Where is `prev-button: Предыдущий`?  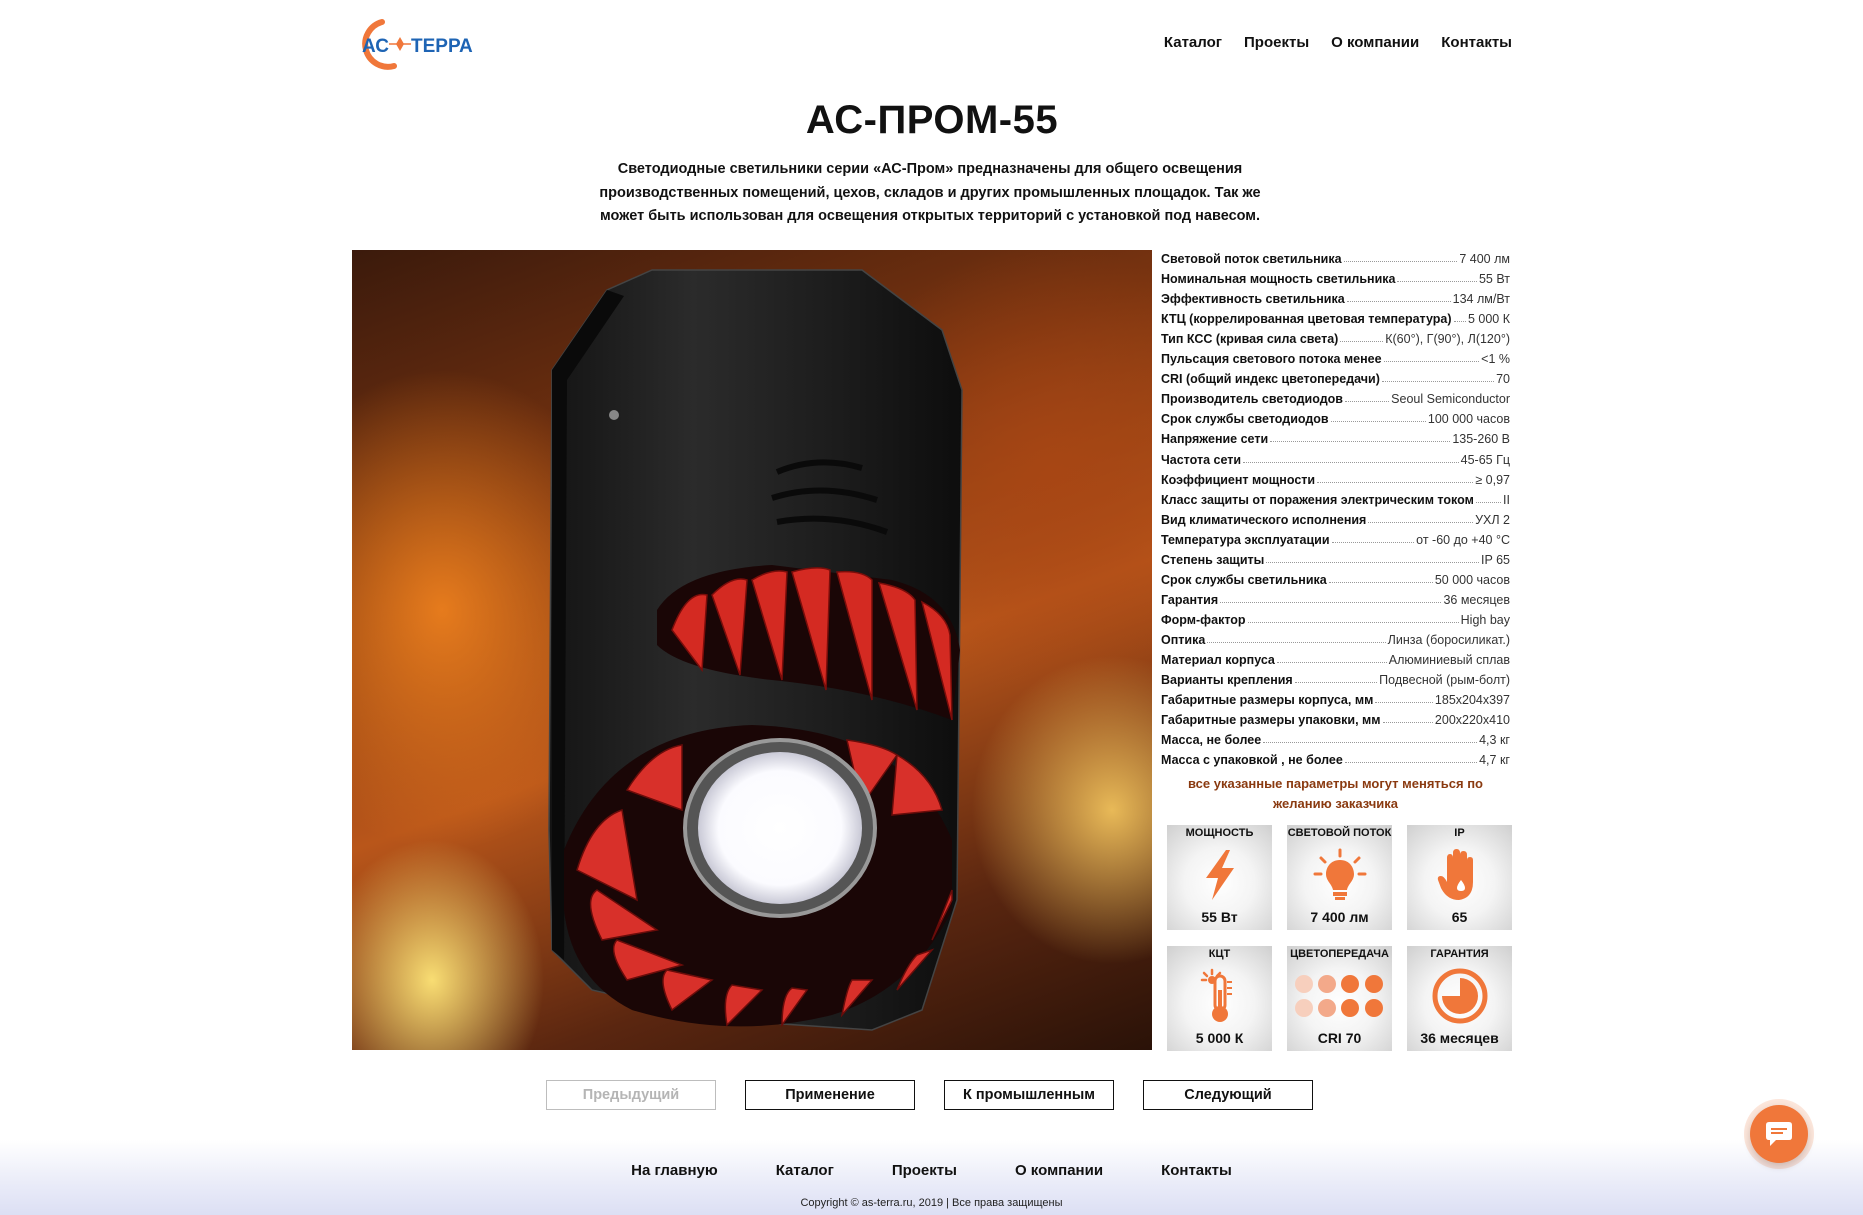 prev-button: Предыдущий is located at coordinates (631, 1095).